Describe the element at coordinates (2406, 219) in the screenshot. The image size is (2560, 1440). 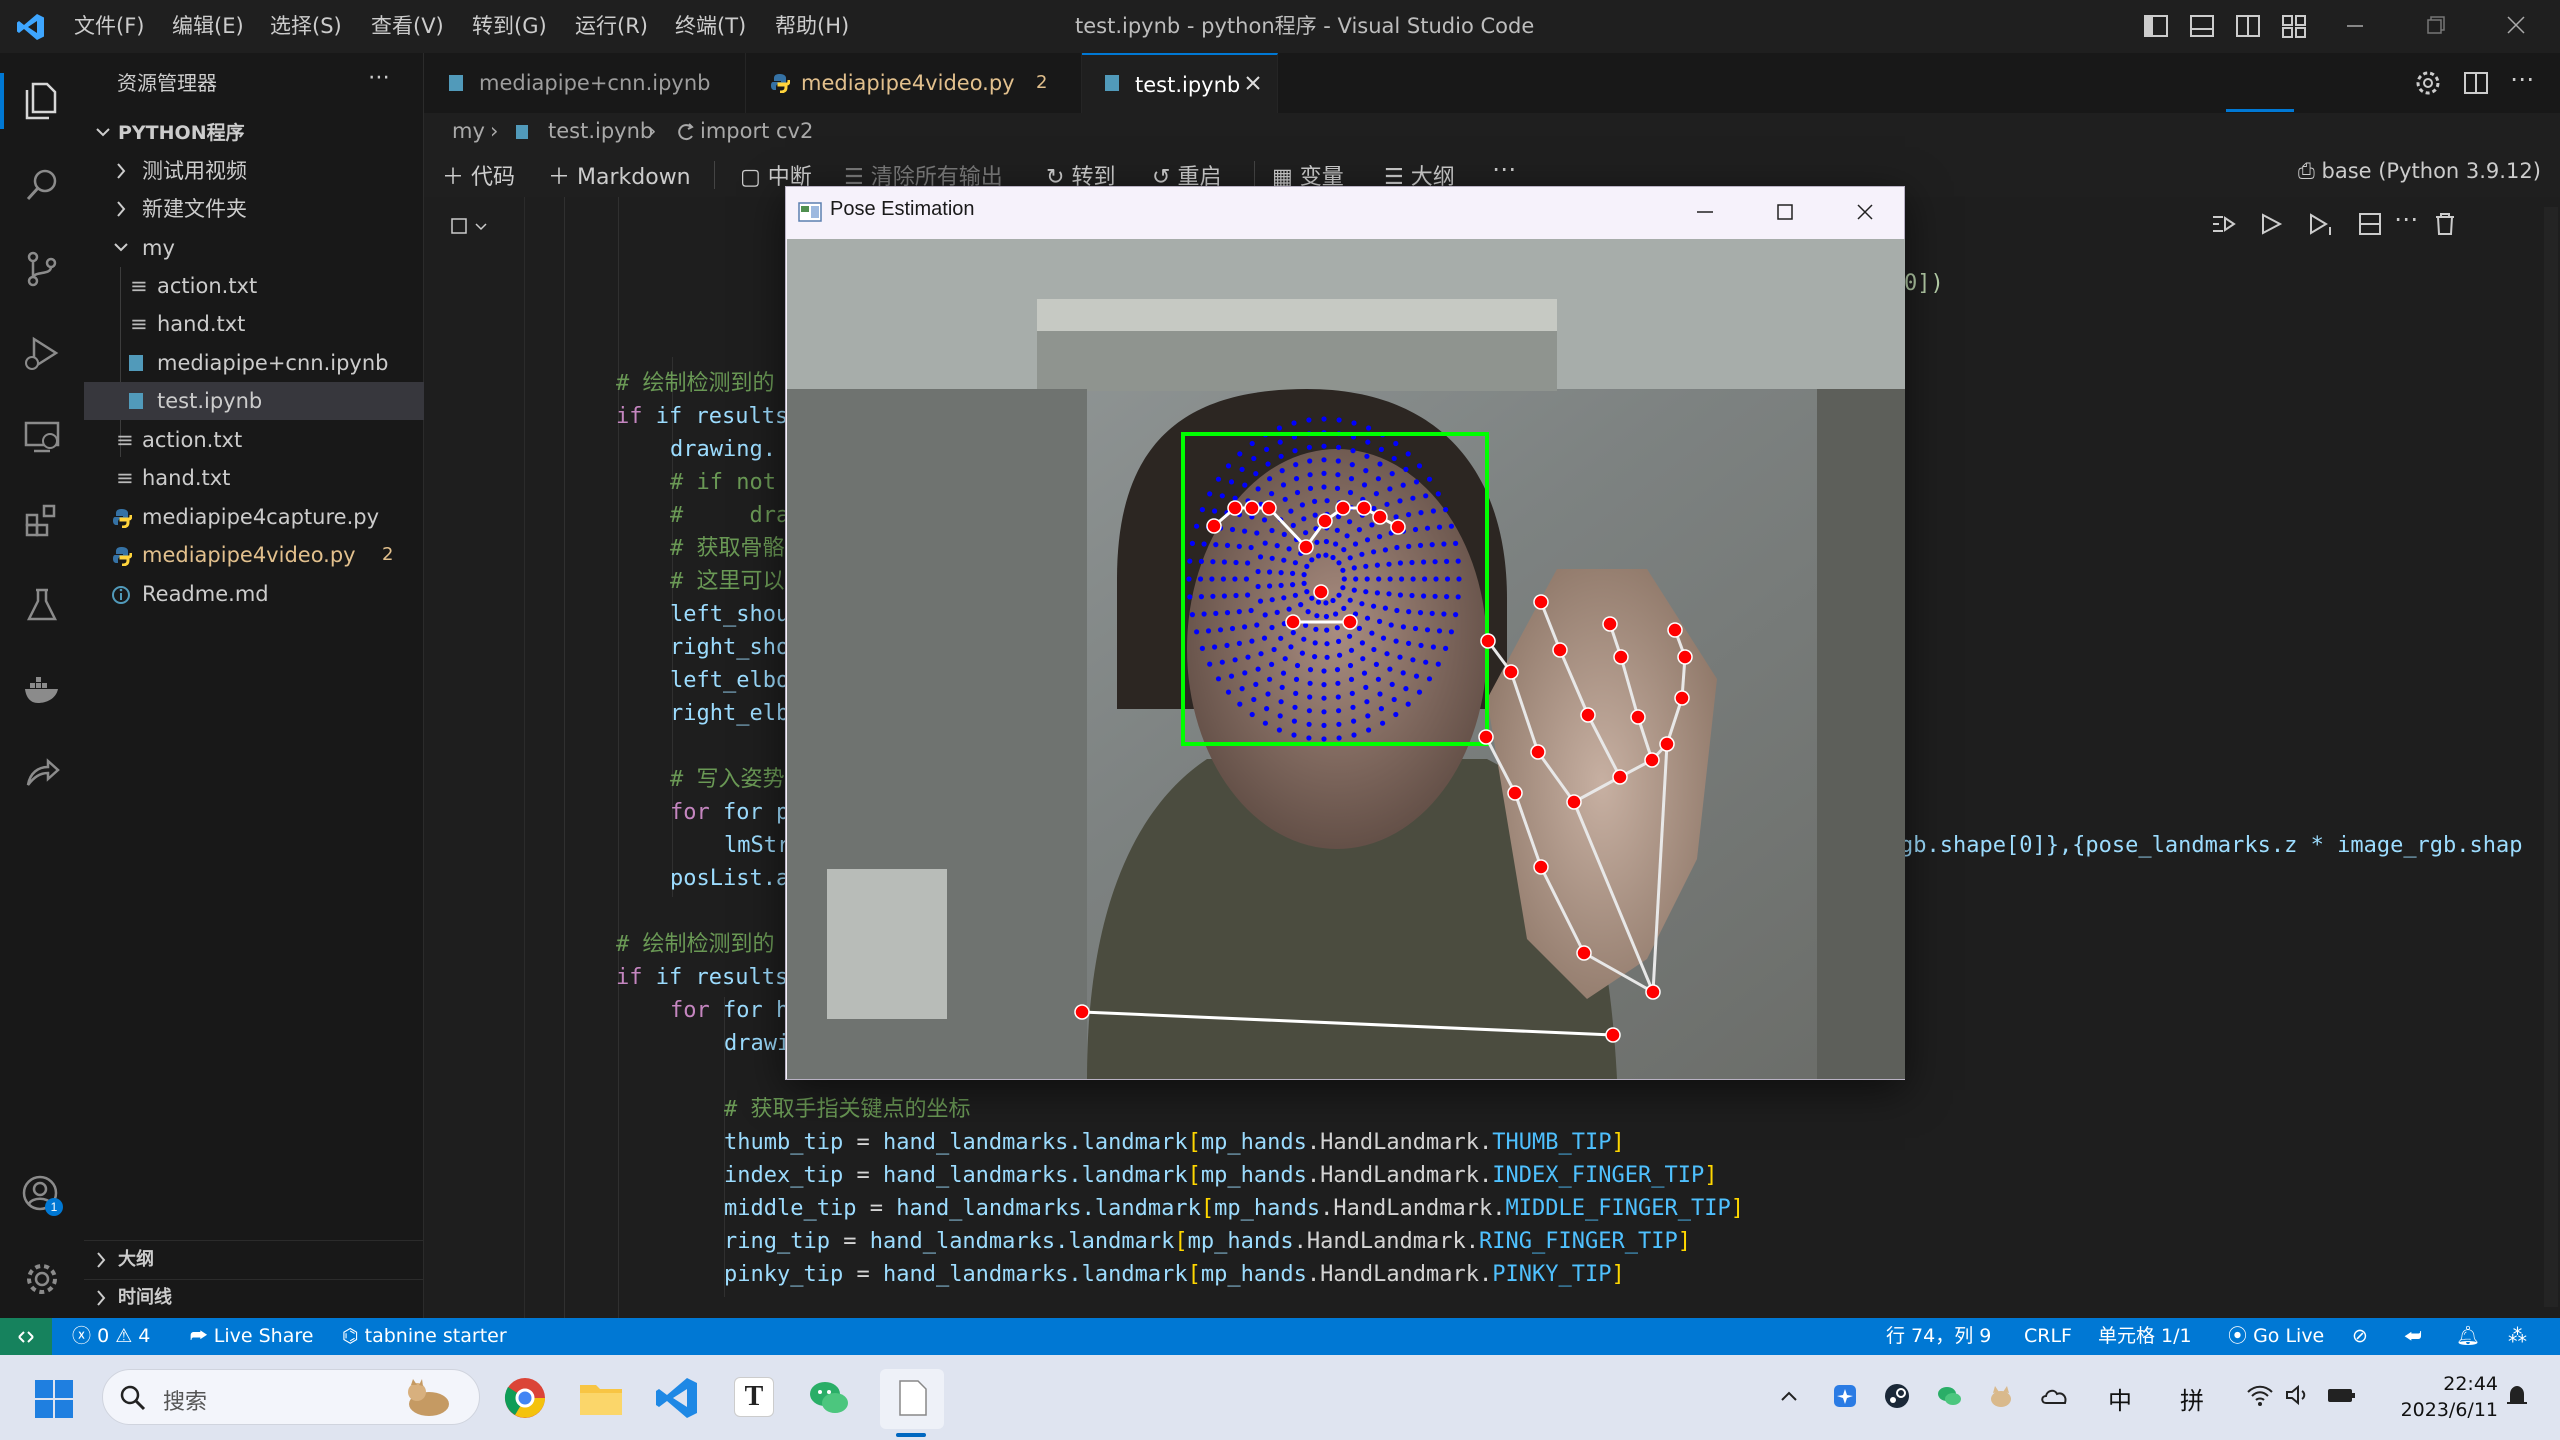
I see `cell-more-icon: ⋯` at that location.